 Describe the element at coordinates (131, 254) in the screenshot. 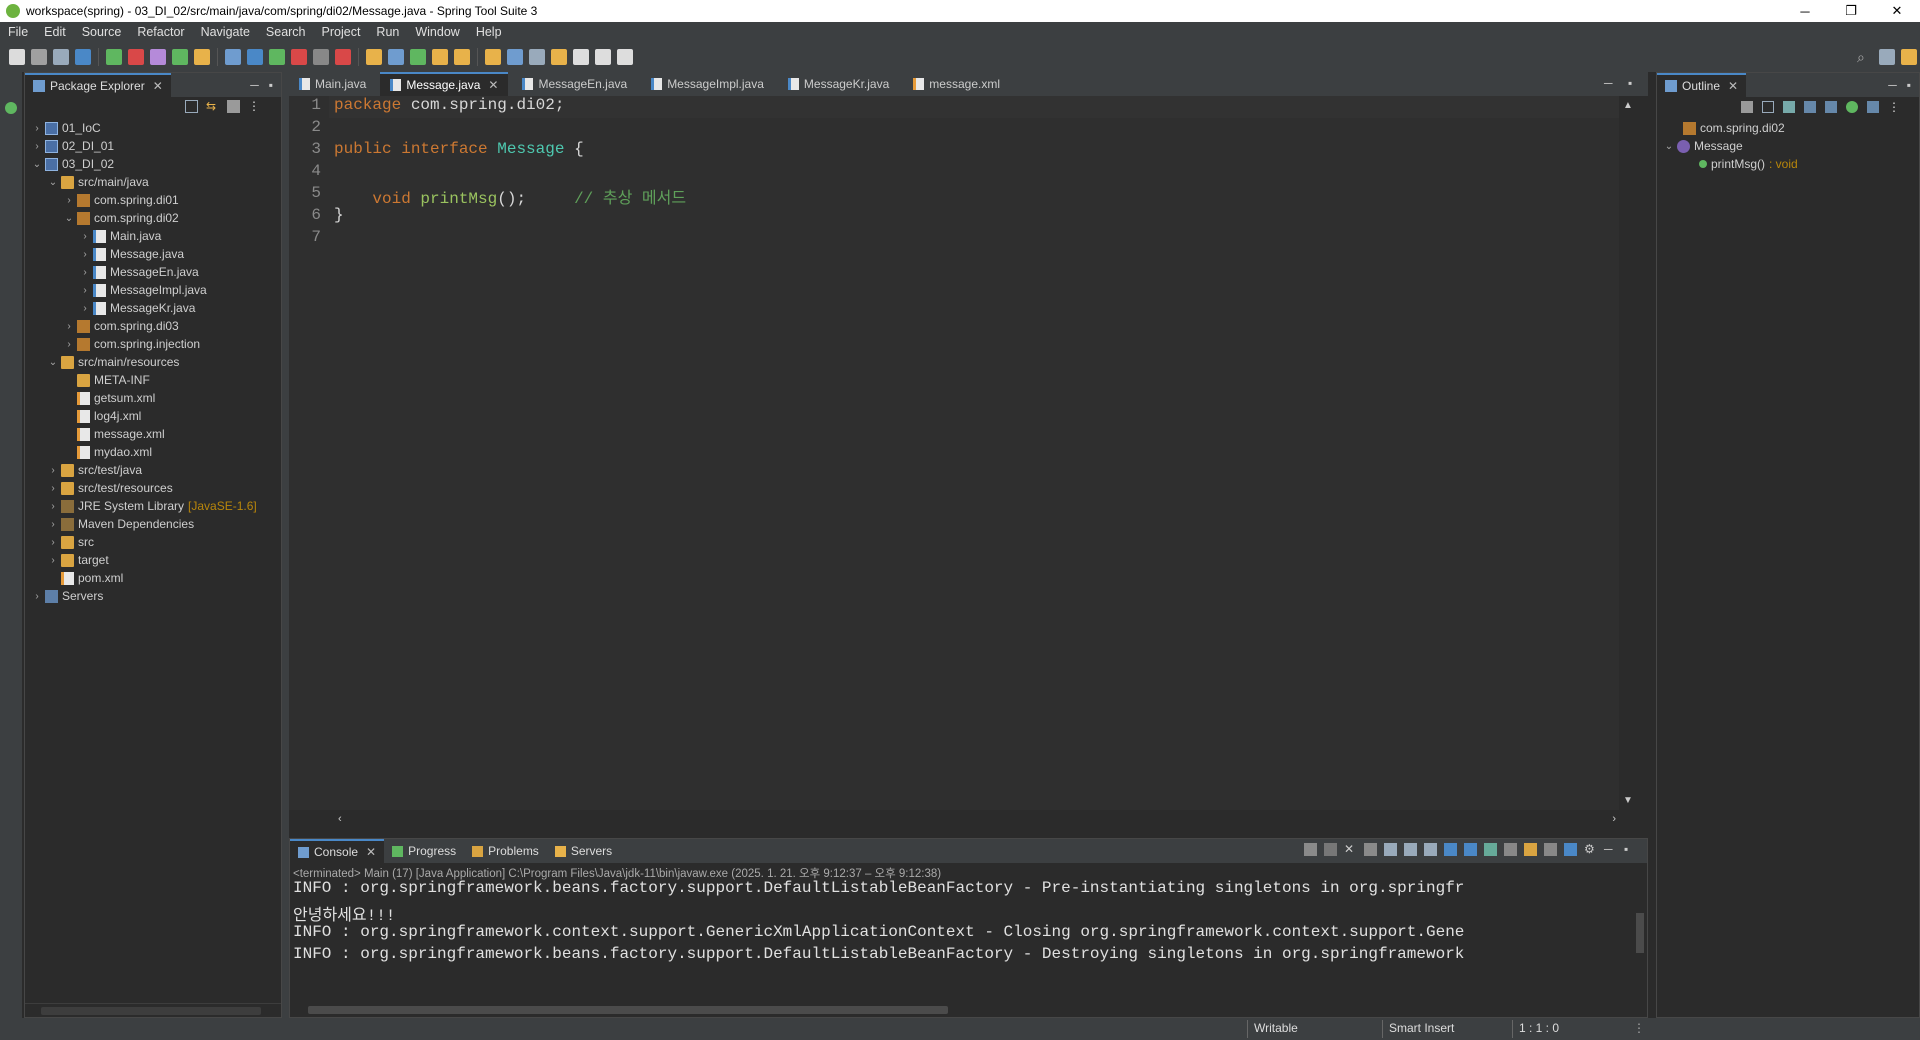

I see `tree-item: › Message.java` at that location.